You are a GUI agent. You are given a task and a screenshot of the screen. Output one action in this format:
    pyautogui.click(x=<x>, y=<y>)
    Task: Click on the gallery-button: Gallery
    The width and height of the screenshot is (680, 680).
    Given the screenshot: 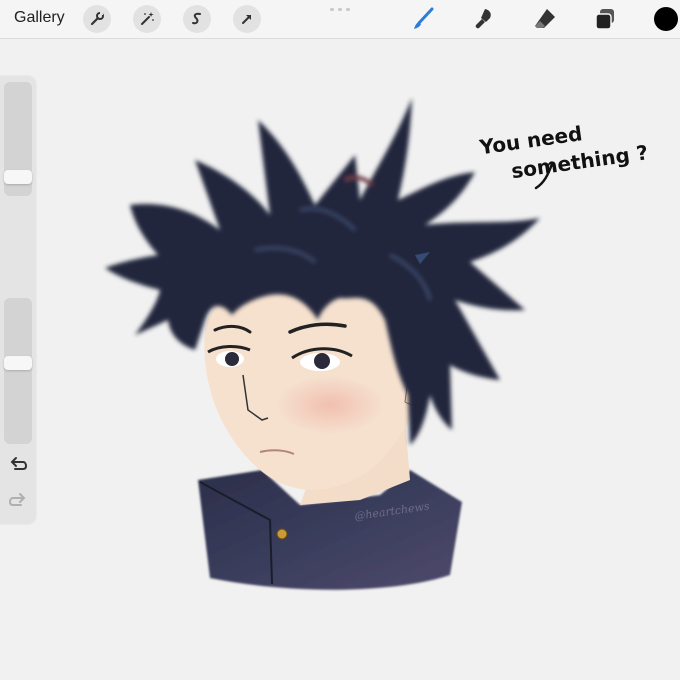 What is the action you would take?
    pyautogui.click(x=39, y=18)
    